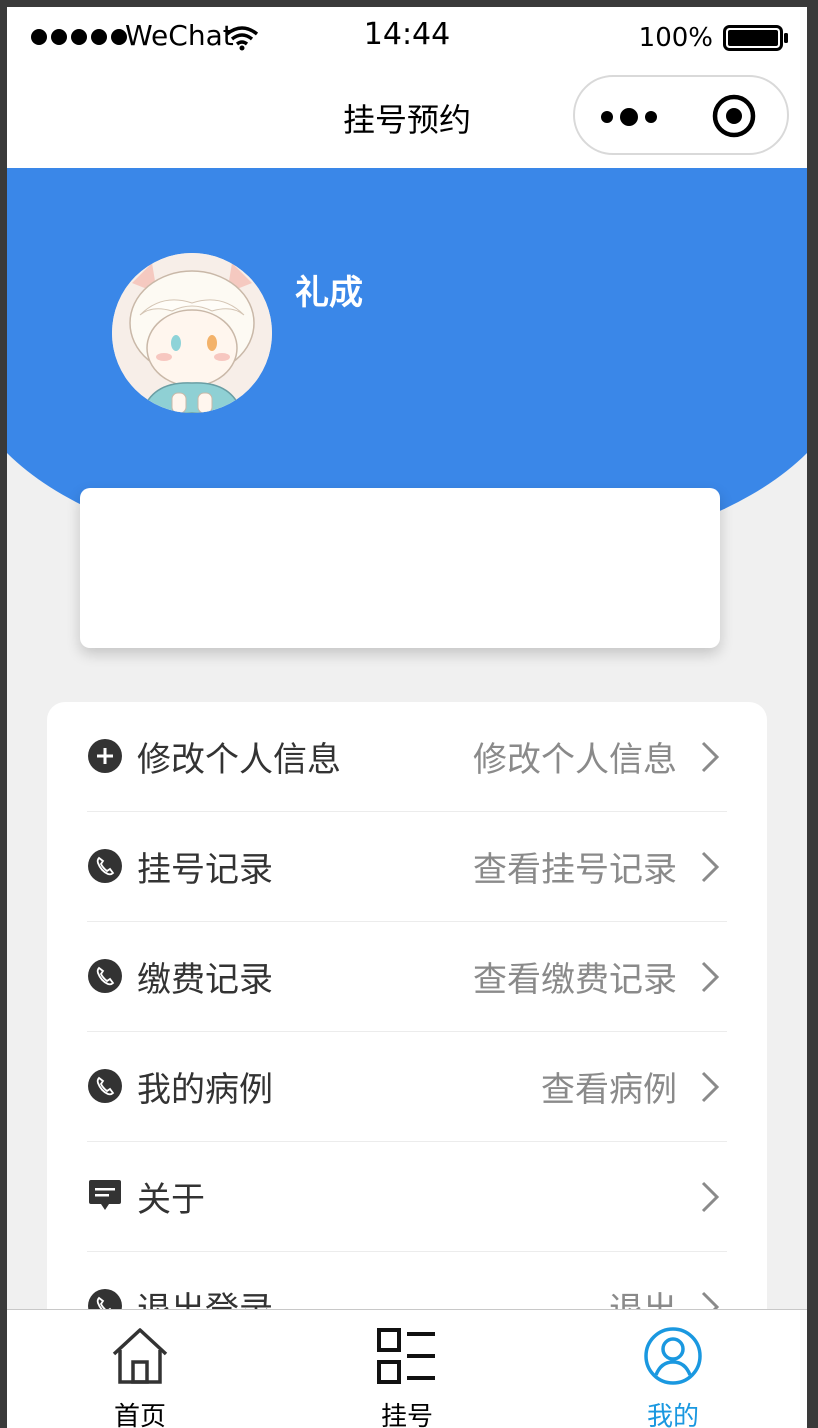 This screenshot has height=1428, width=818. I want to click on menu-item-value: 查看病例, so click(609, 1090).